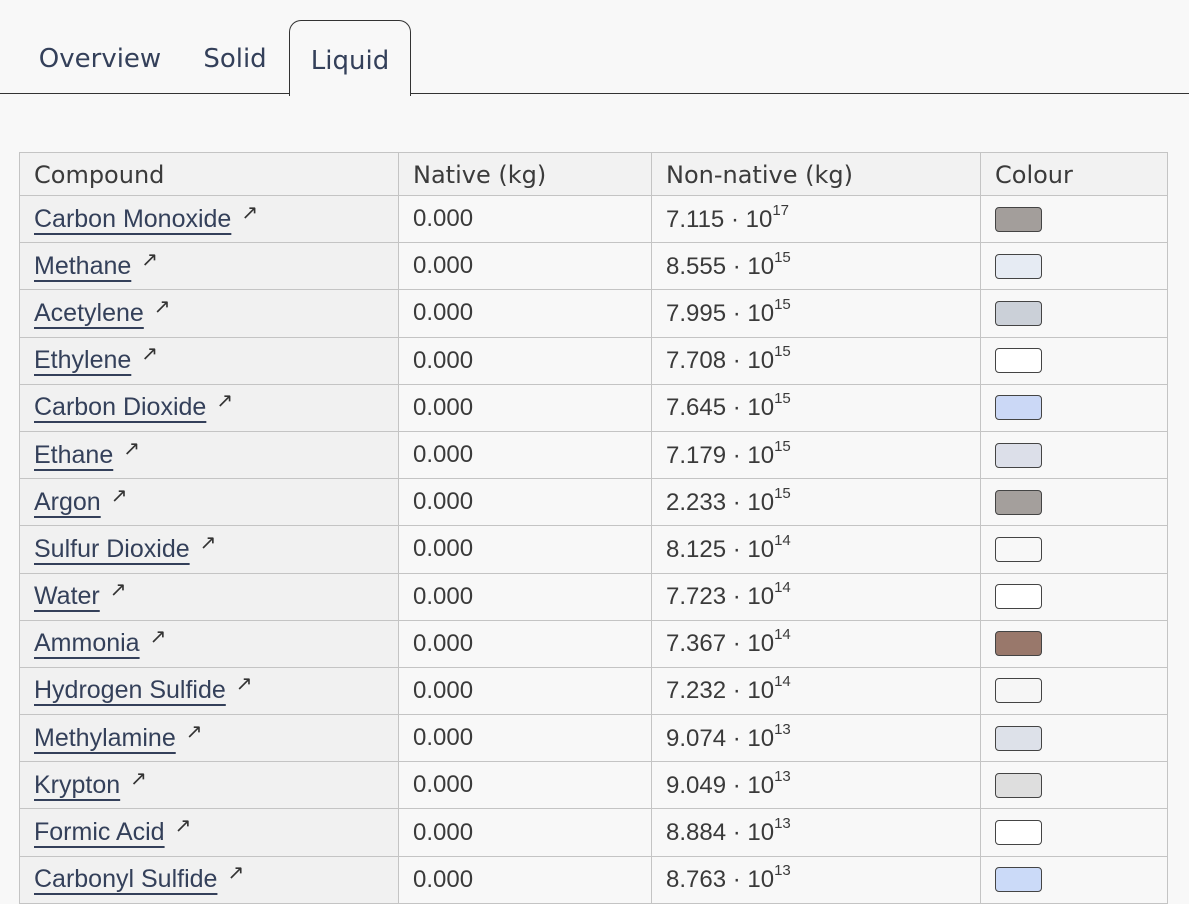 Image resolution: width=1189 pixels, height=904 pixels. I want to click on tab-liquid: Liquid, so click(350, 58).